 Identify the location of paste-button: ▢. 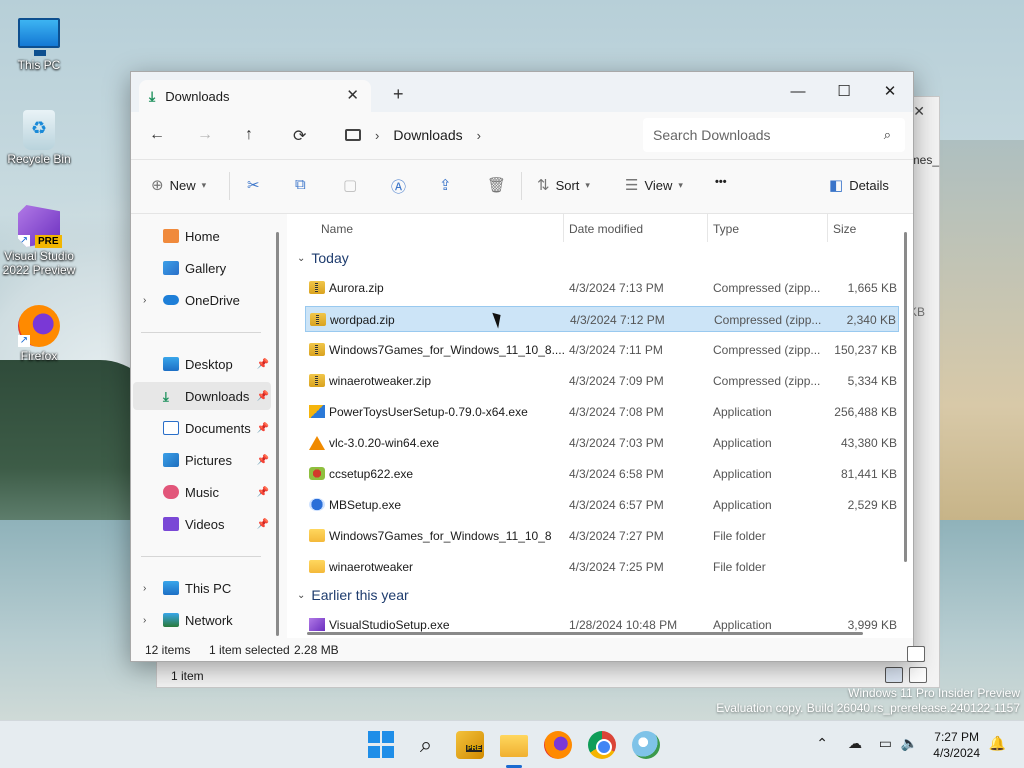
(350, 185).